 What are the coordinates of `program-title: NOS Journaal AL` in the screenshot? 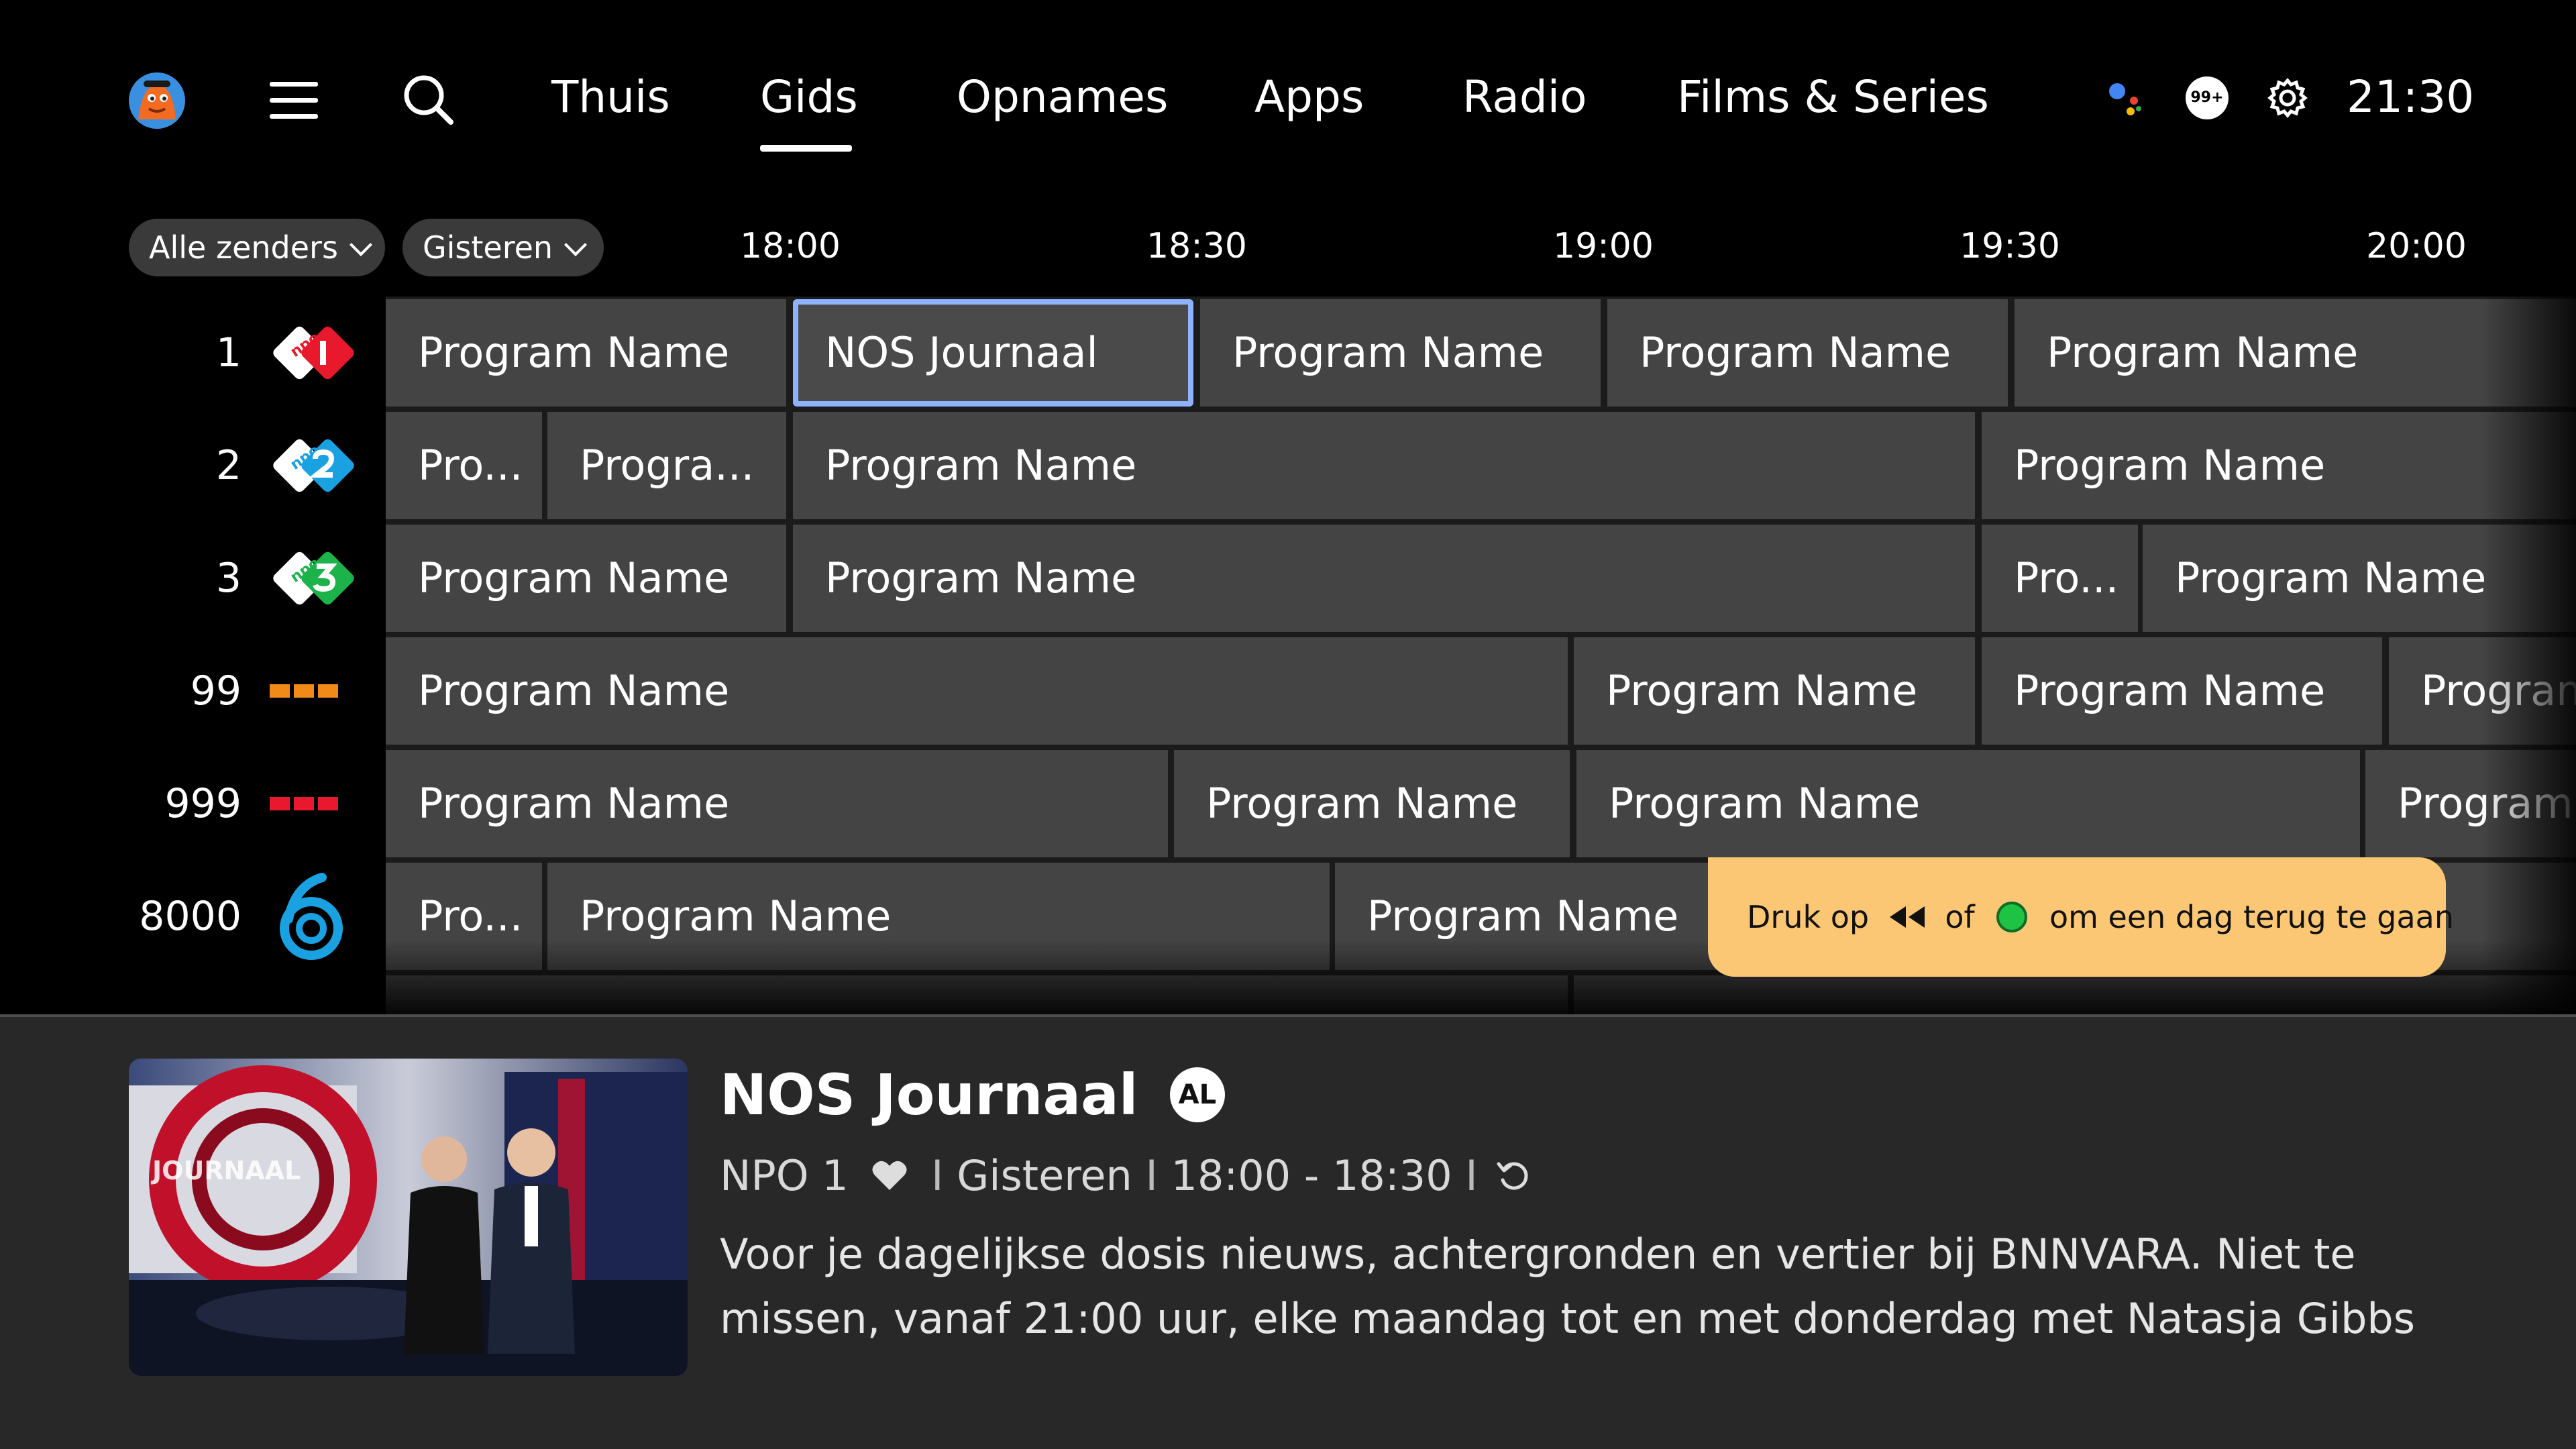 It's located at (972, 1094).